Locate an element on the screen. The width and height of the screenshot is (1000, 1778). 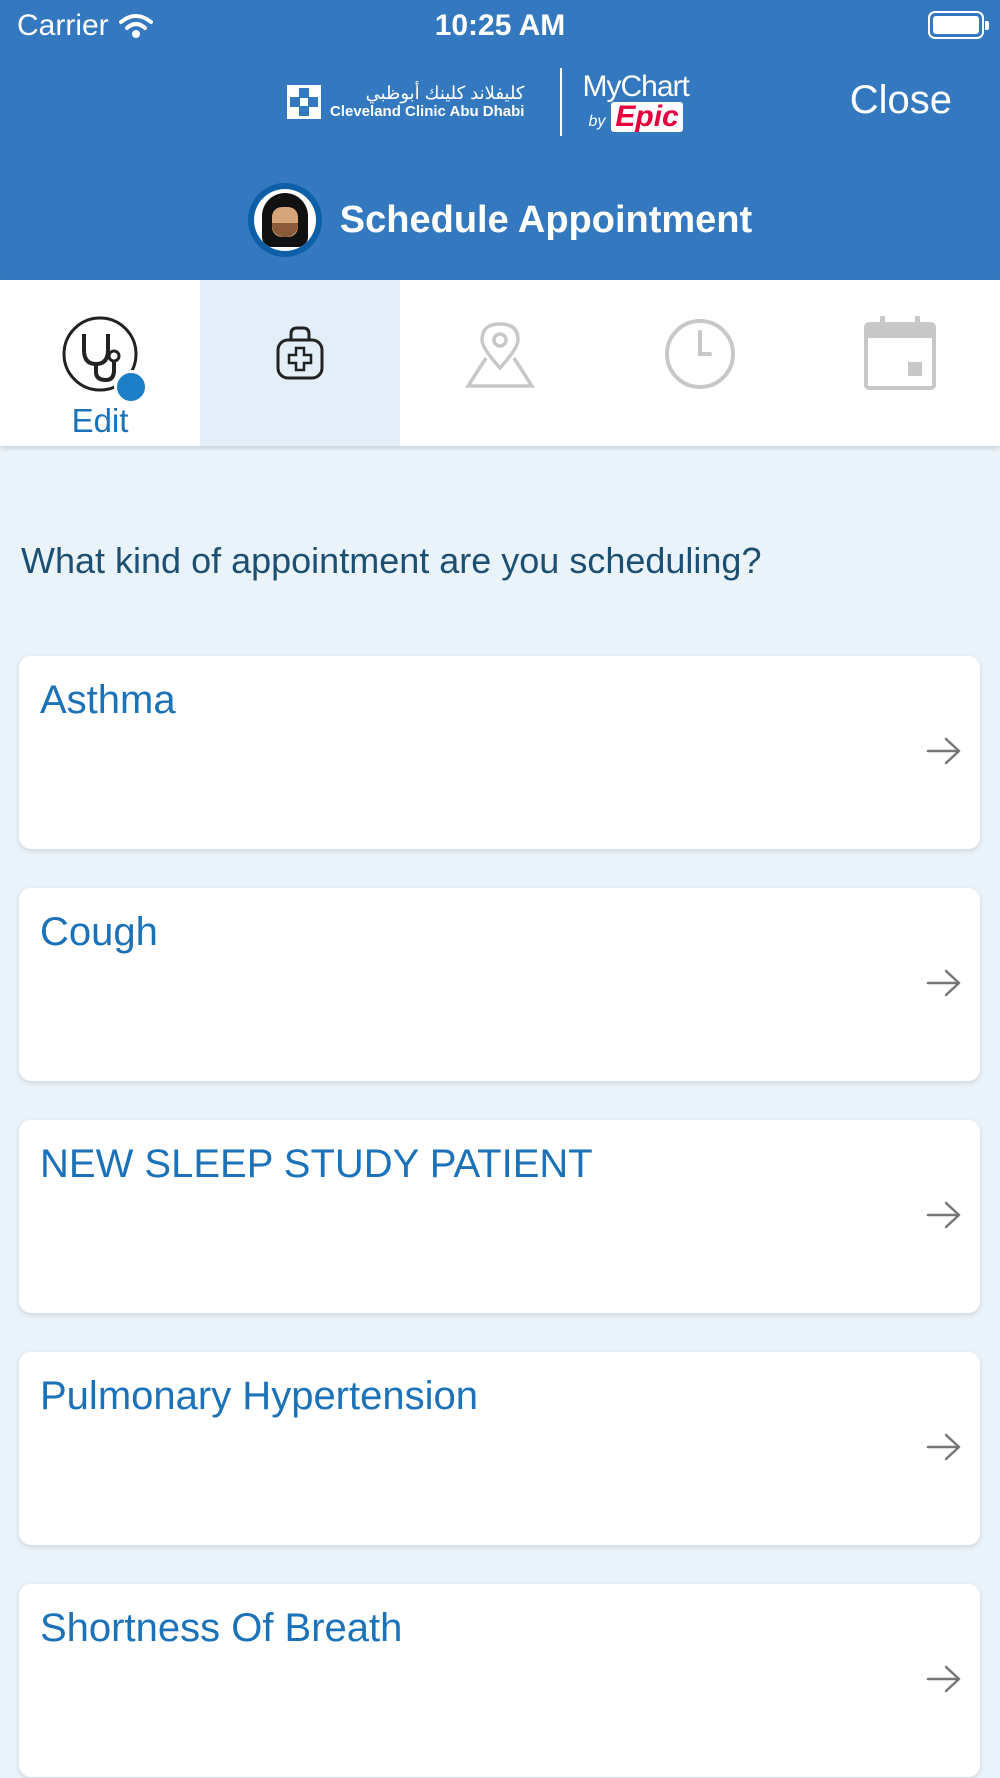
epic-logo: Epic is located at coordinates (647, 117).